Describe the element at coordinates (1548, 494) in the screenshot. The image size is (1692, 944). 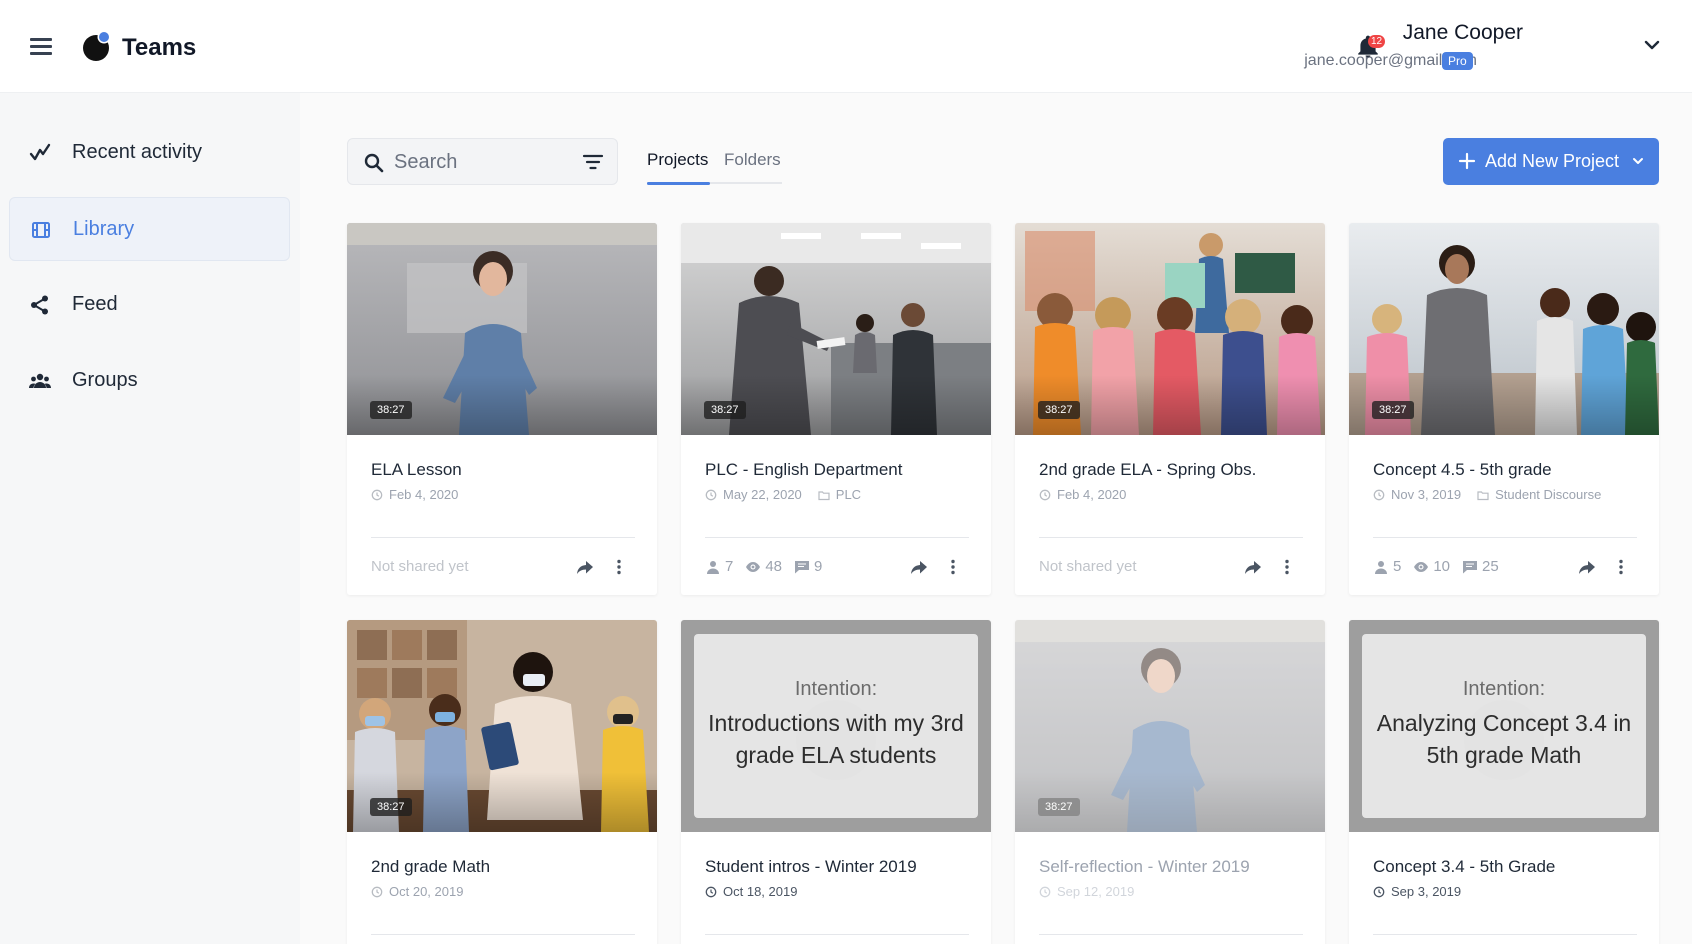
I see `project-folder: Student Discourse` at that location.